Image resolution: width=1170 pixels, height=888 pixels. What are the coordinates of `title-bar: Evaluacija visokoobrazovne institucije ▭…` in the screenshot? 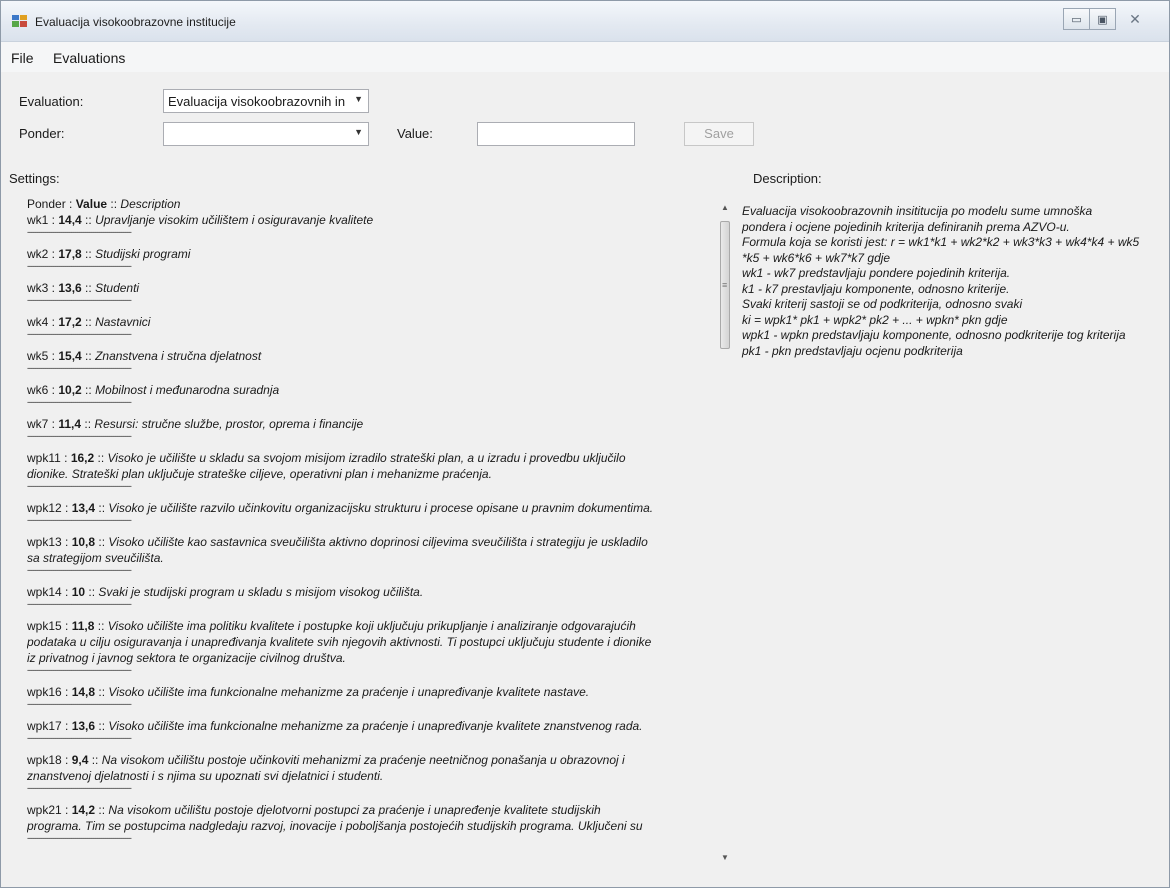 It's located at (585, 21).